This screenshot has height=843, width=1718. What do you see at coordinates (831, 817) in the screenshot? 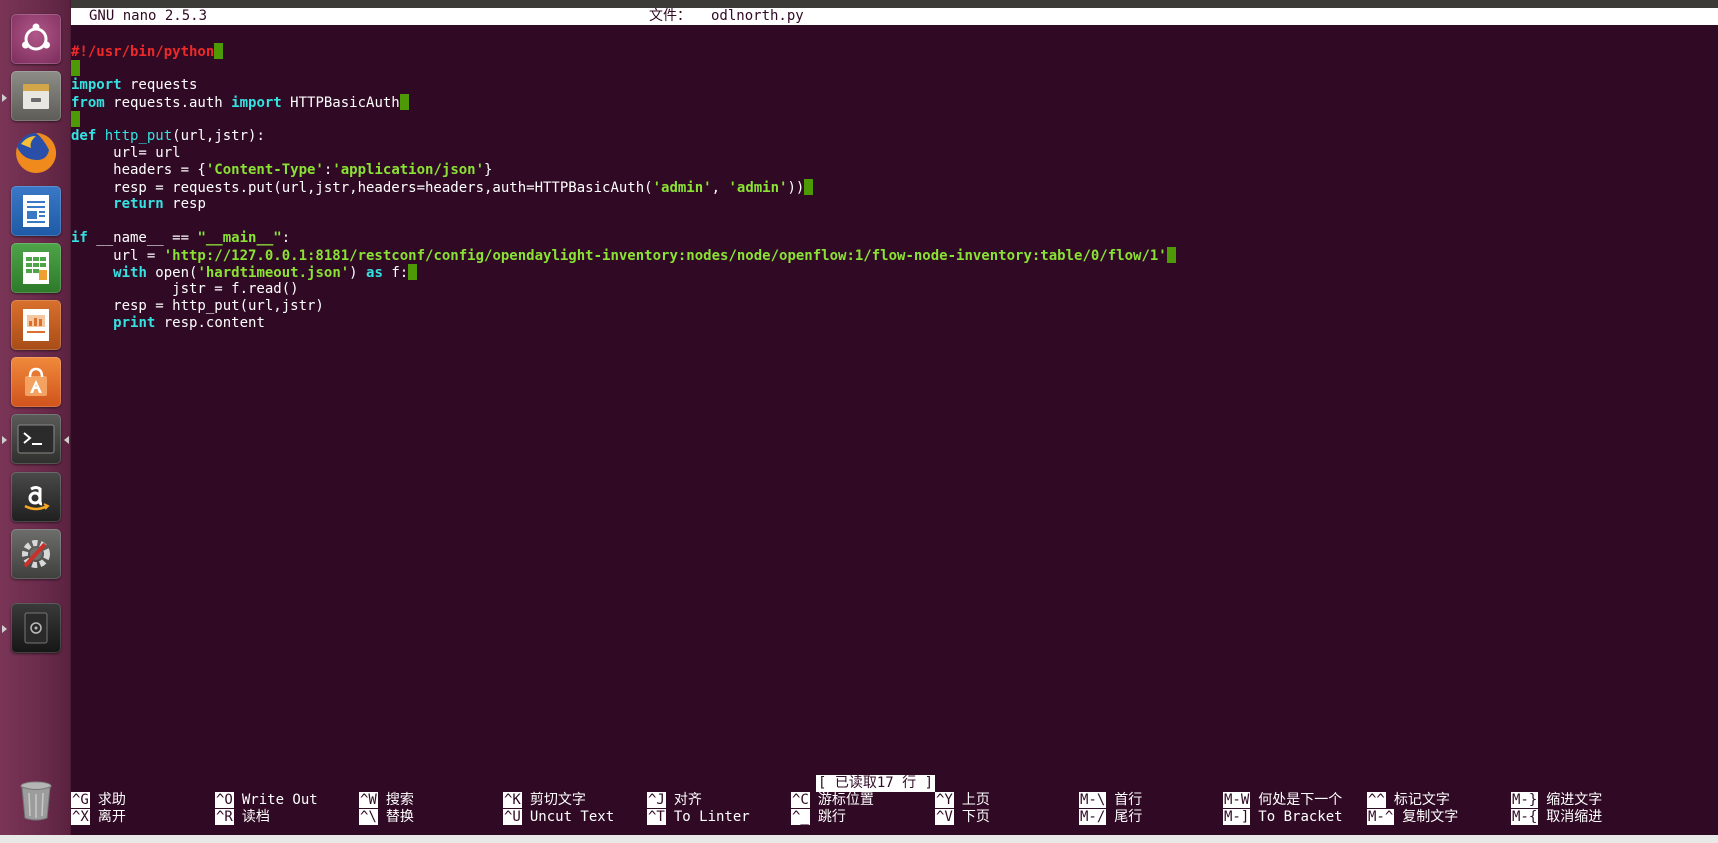
I see `shortcut-label: 跳行` at bounding box center [831, 817].